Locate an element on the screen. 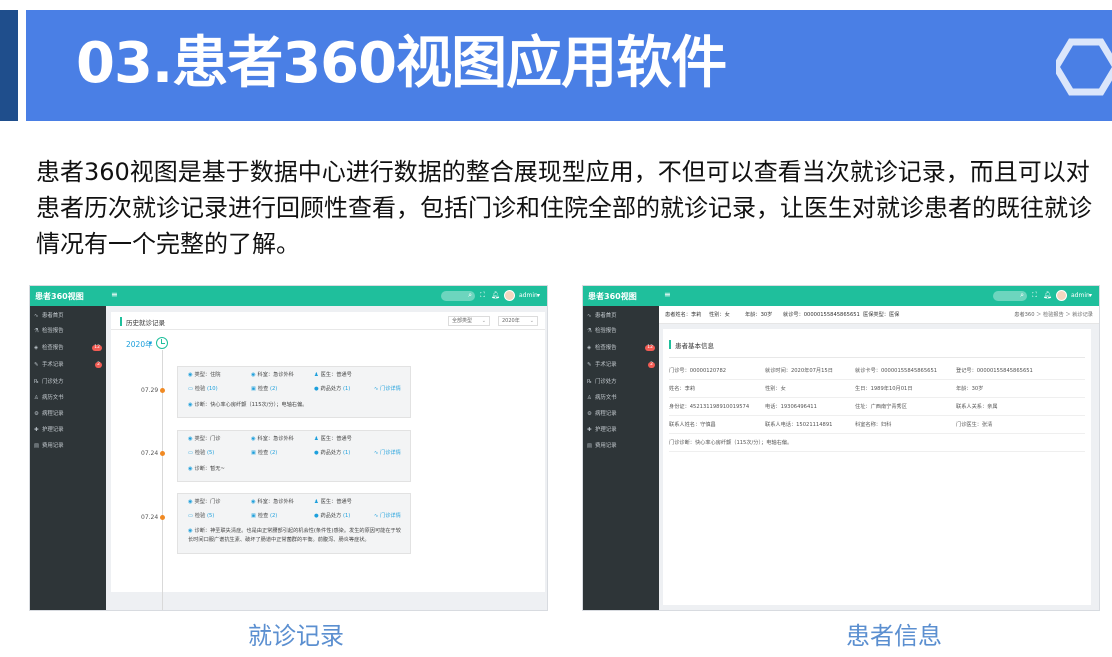  panel-title: 历史就诊记录 is located at coordinates (145, 323).